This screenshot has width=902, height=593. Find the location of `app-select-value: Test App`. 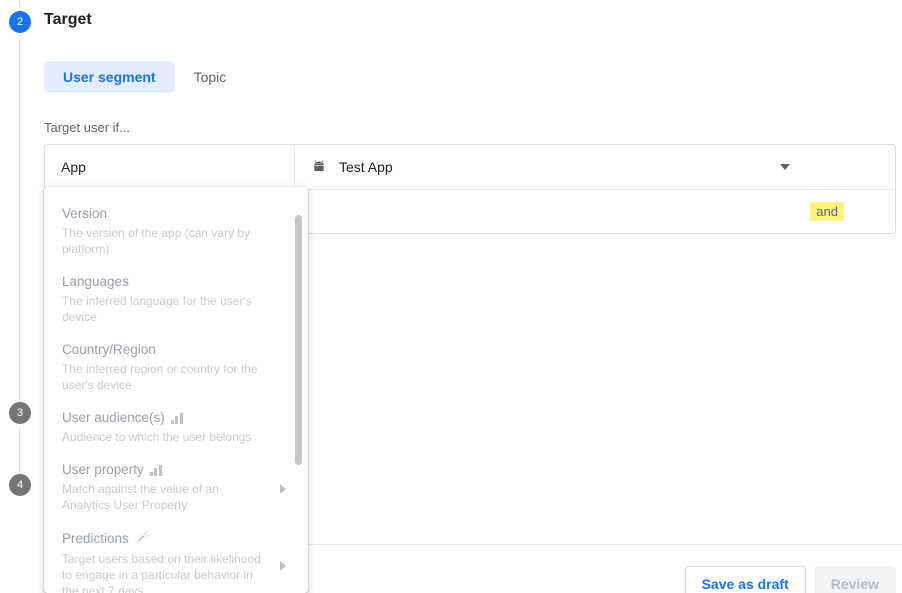

app-select-value: Test App is located at coordinates (366, 167).